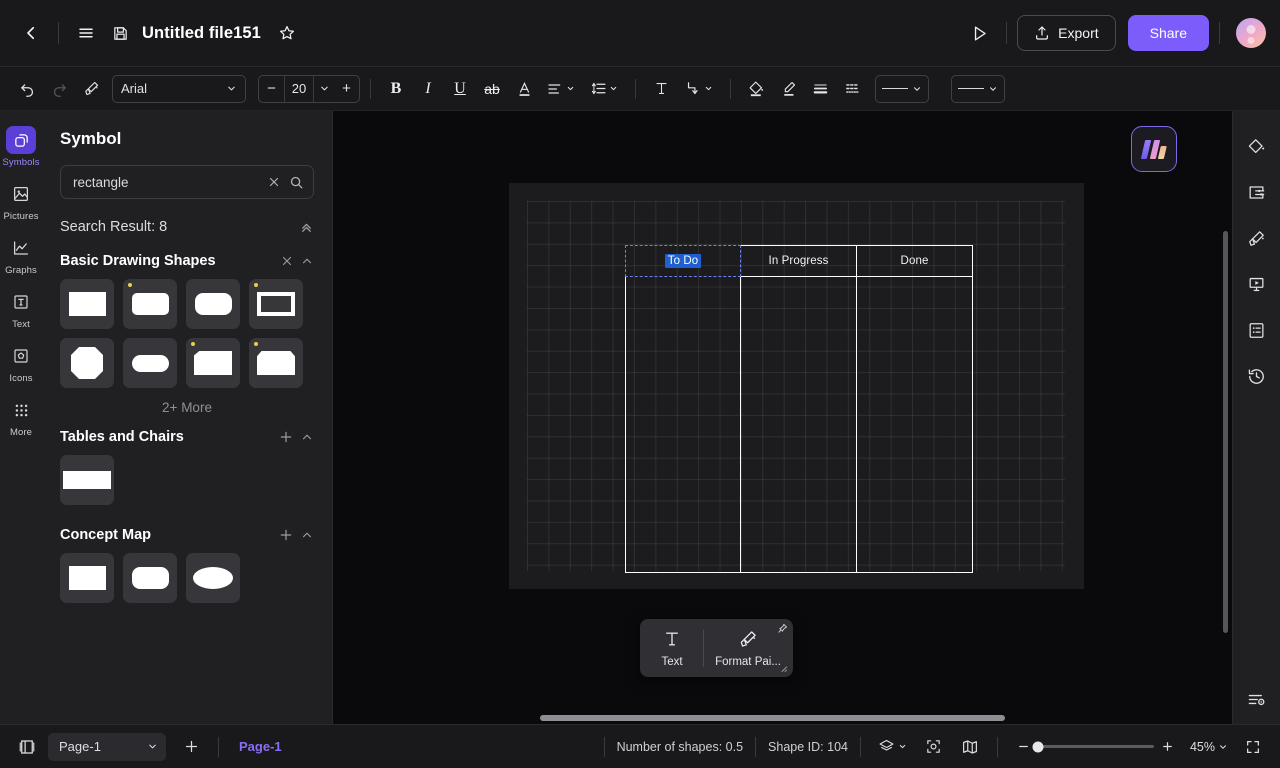 The height and width of the screenshot is (768, 1280). I want to click on shape-rectangle, so click(87, 304).